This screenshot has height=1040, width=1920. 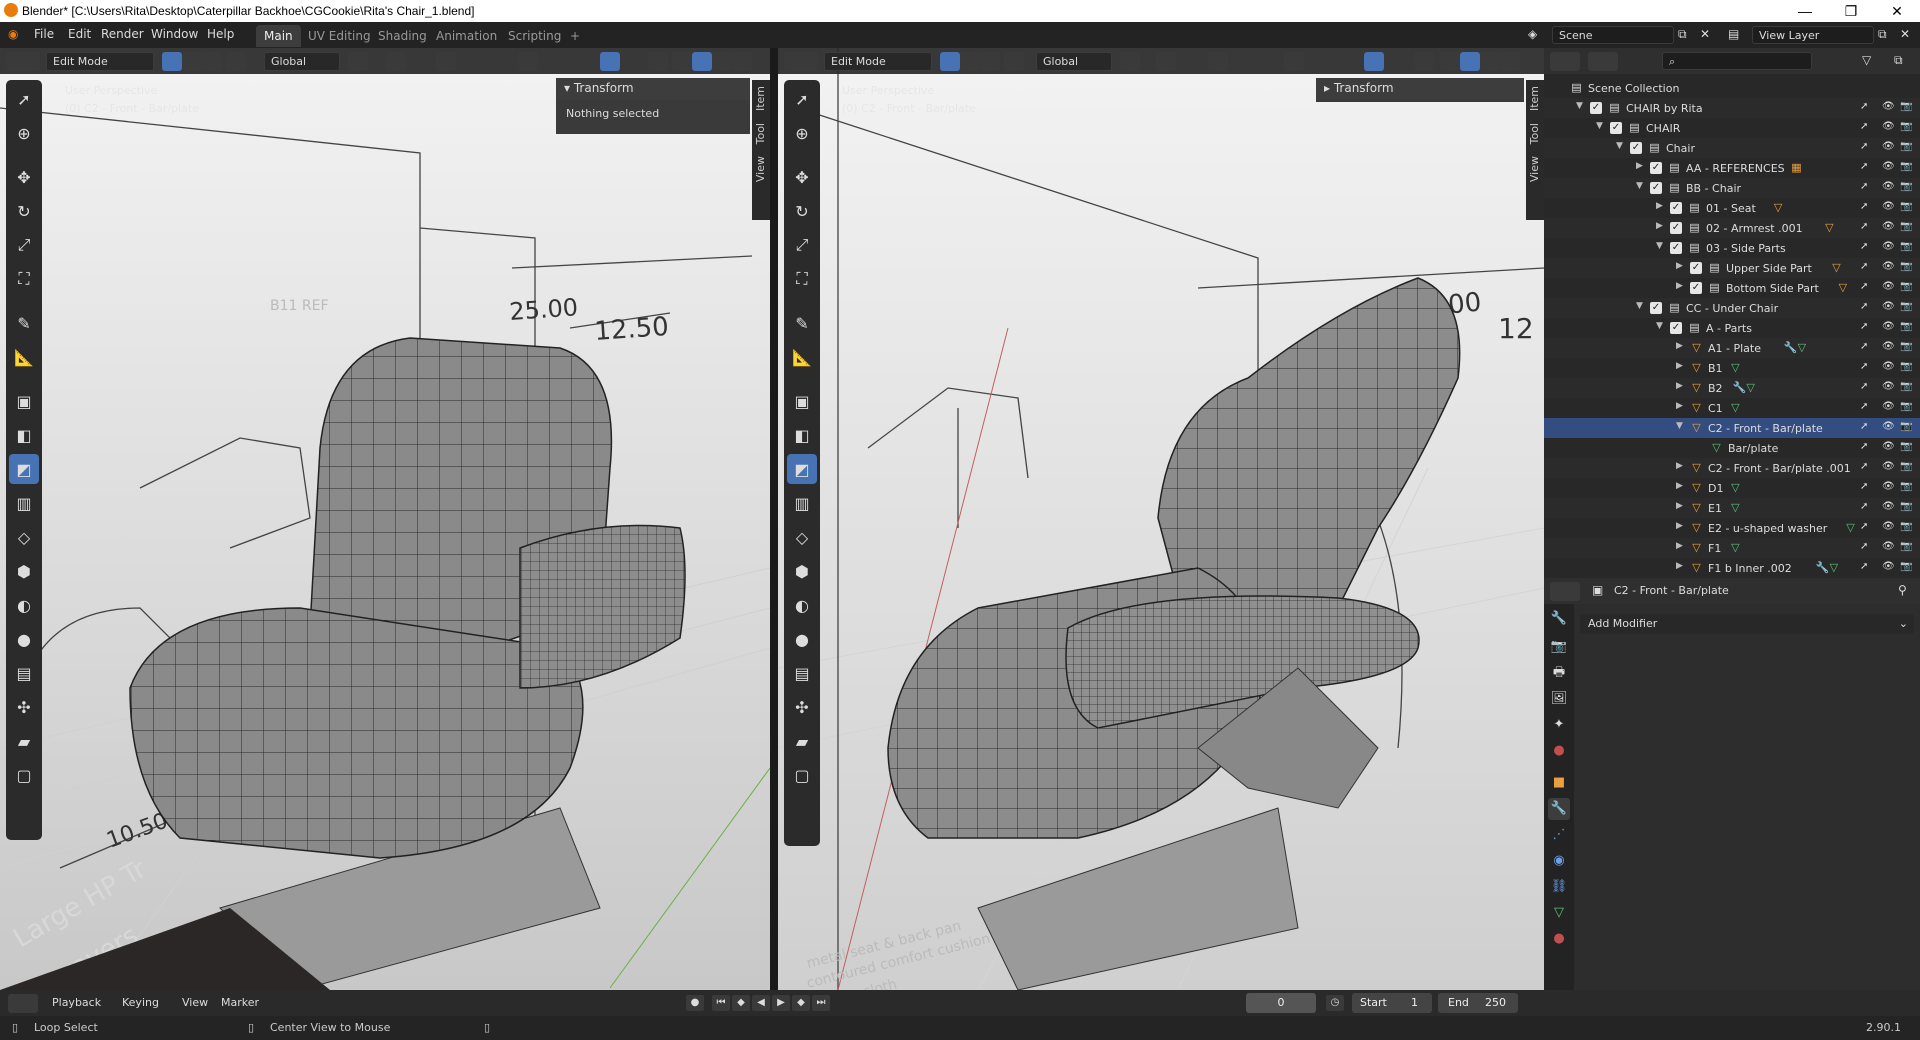 I want to click on material-tab-icon: ●, so click(x=1559, y=939).